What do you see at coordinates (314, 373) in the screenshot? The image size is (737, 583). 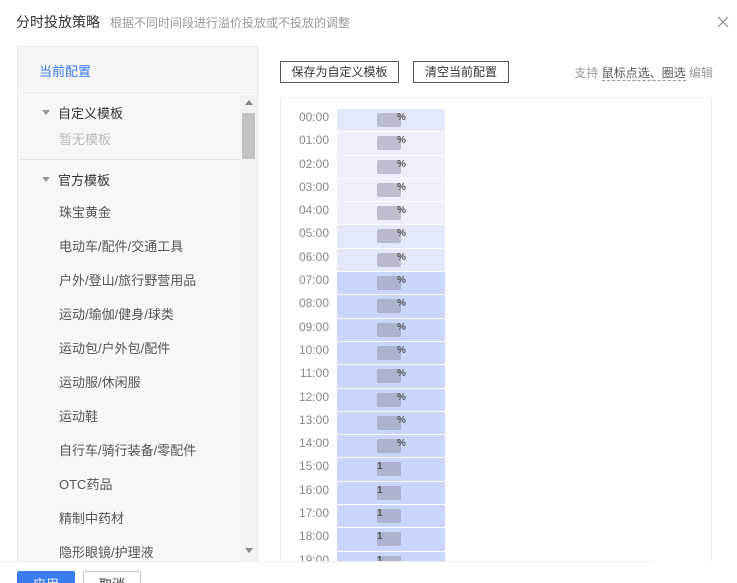 I see `time-label: 11:00` at bounding box center [314, 373].